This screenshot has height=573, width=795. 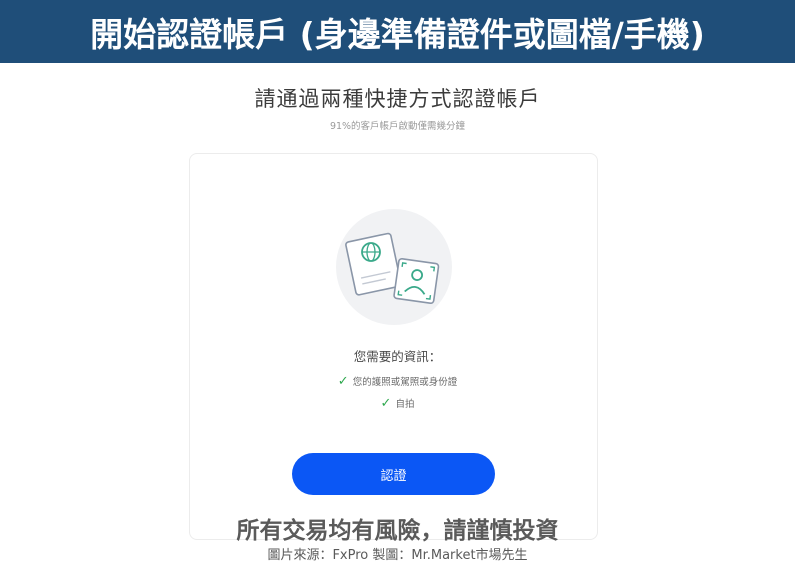 What do you see at coordinates (393, 474) in the screenshot?
I see `verify-button: 認證` at bounding box center [393, 474].